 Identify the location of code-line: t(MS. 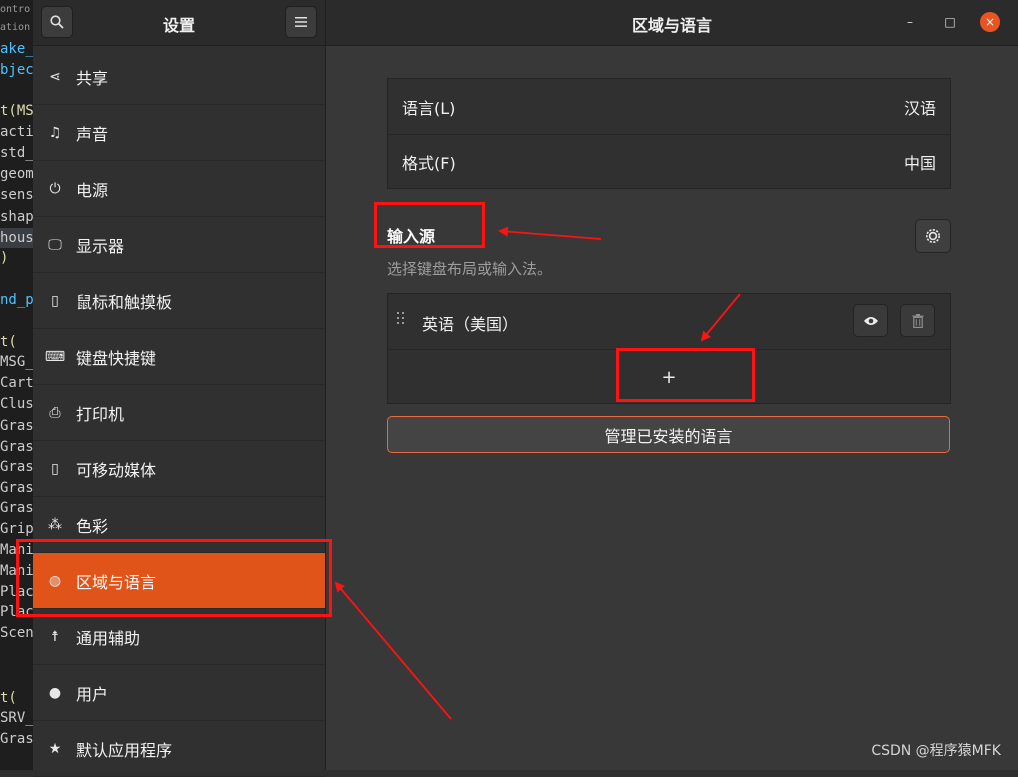
(16, 111).